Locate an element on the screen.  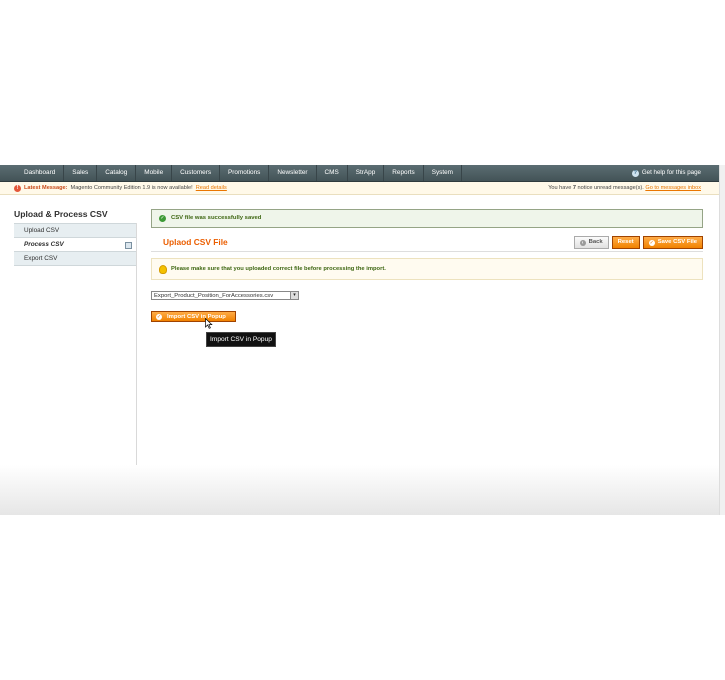
help-link: ? Get help for this page is located at coordinates (666, 173).